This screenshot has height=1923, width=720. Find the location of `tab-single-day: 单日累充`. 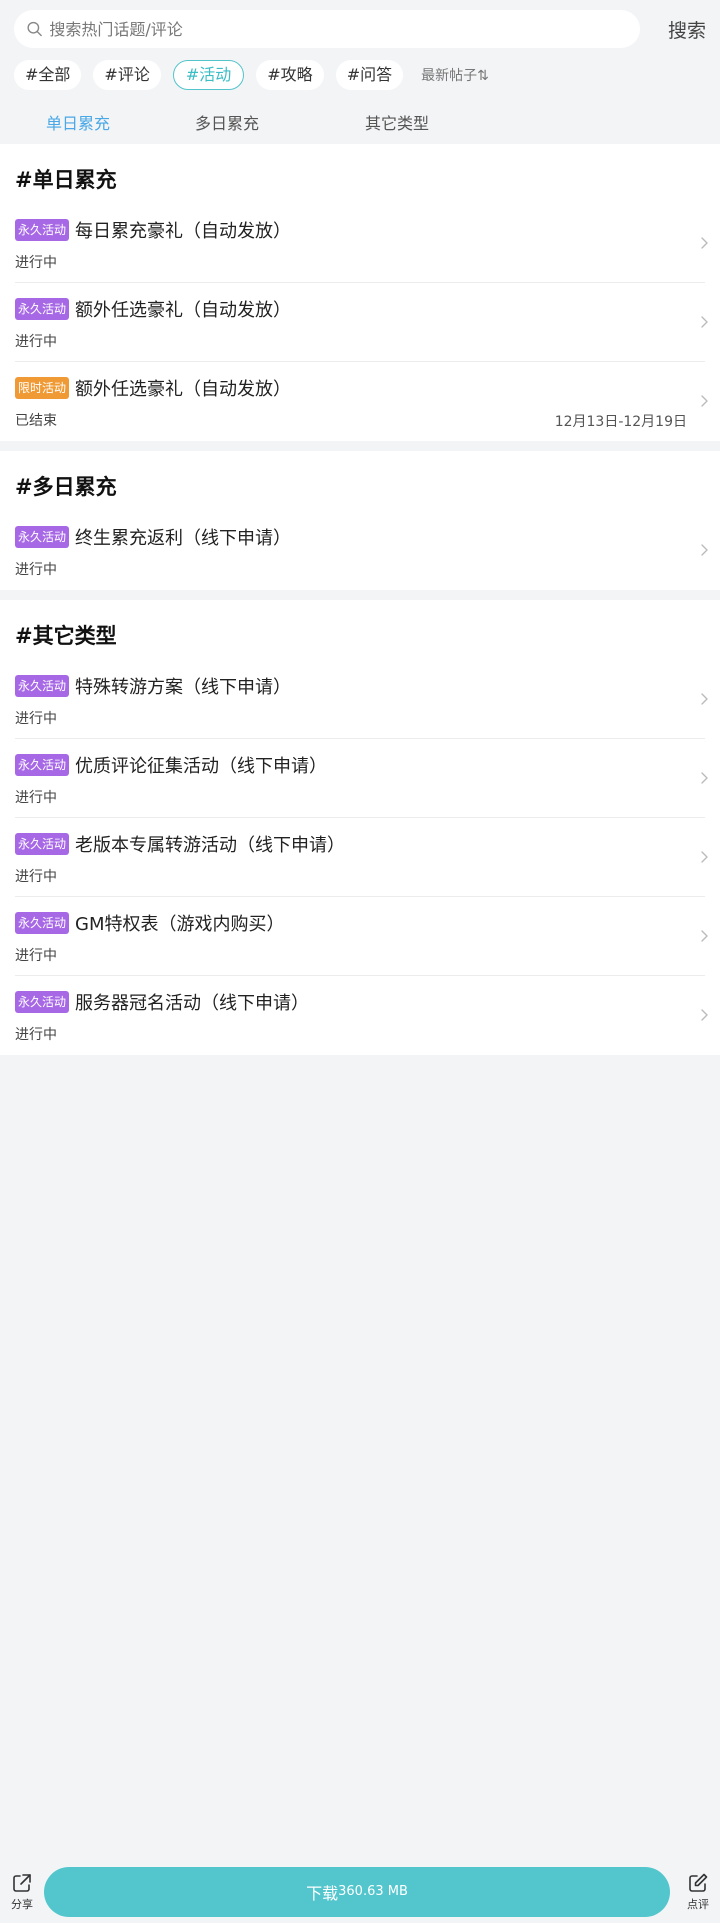

tab-single-day: 单日累充 is located at coordinates (78, 122).